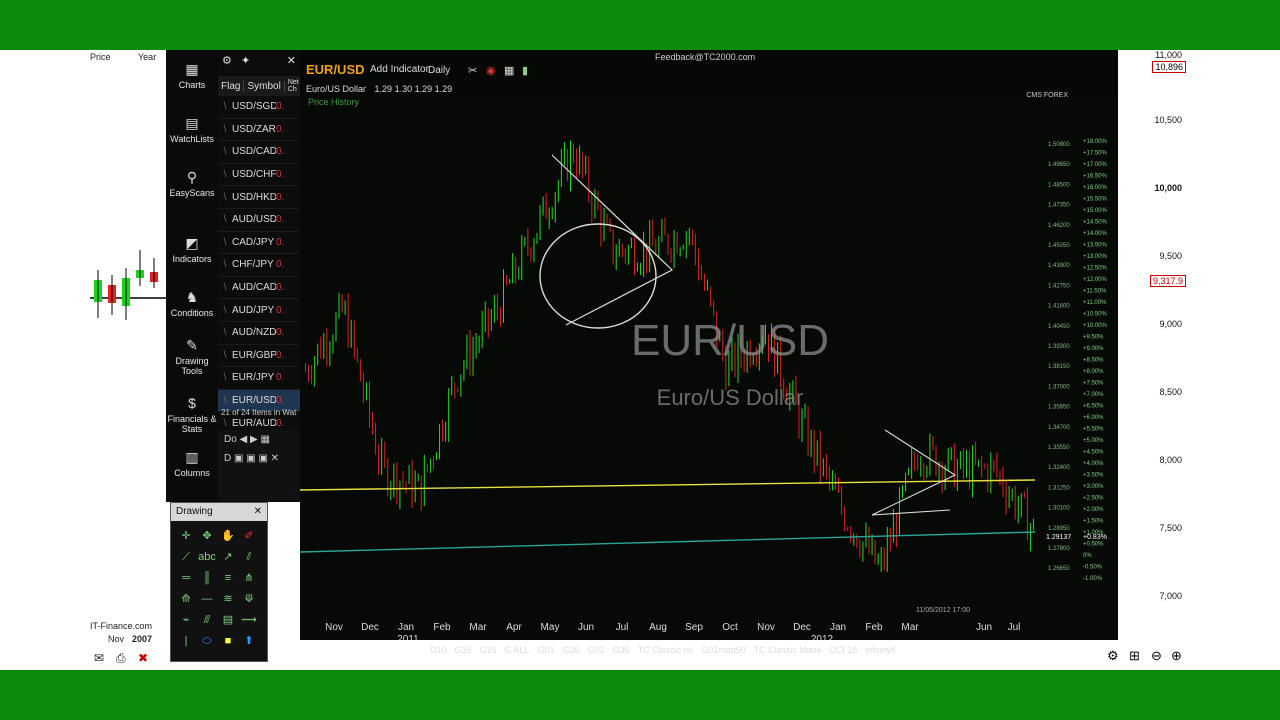 The width and height of the screenshot is (1280, 720). Describe the element at coordinates (245, 61) in the screenshot. I see `settings-icon: ✦` at that location.